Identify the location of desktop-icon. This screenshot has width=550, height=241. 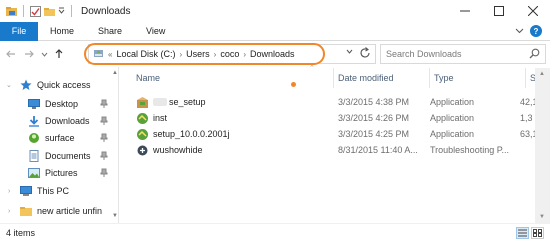
(34, 104).